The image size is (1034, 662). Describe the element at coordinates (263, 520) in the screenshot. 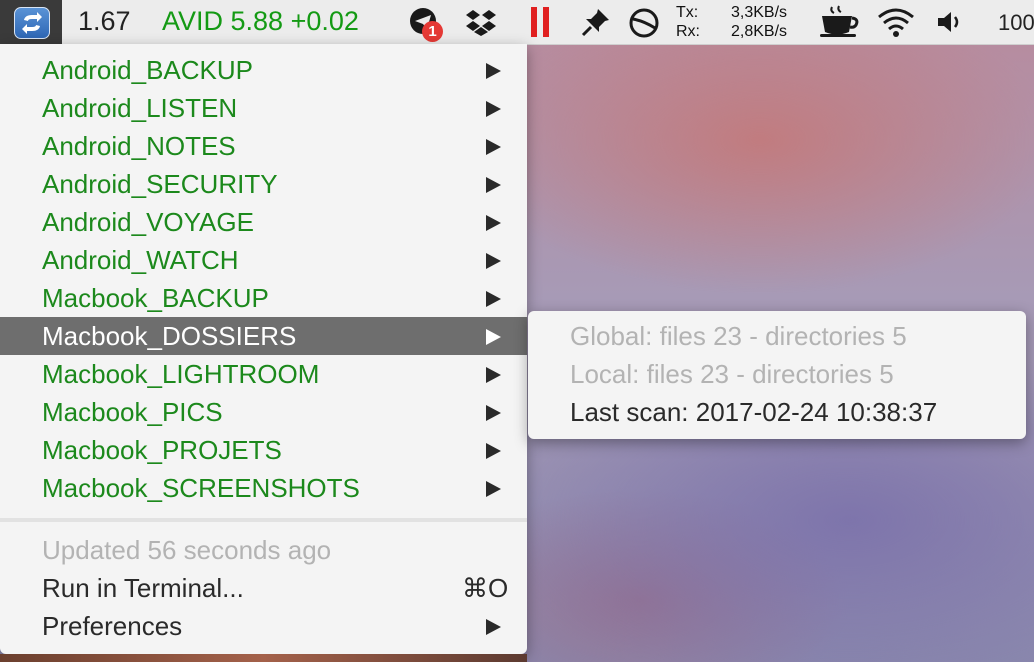

I see `menu-separator` at that location.